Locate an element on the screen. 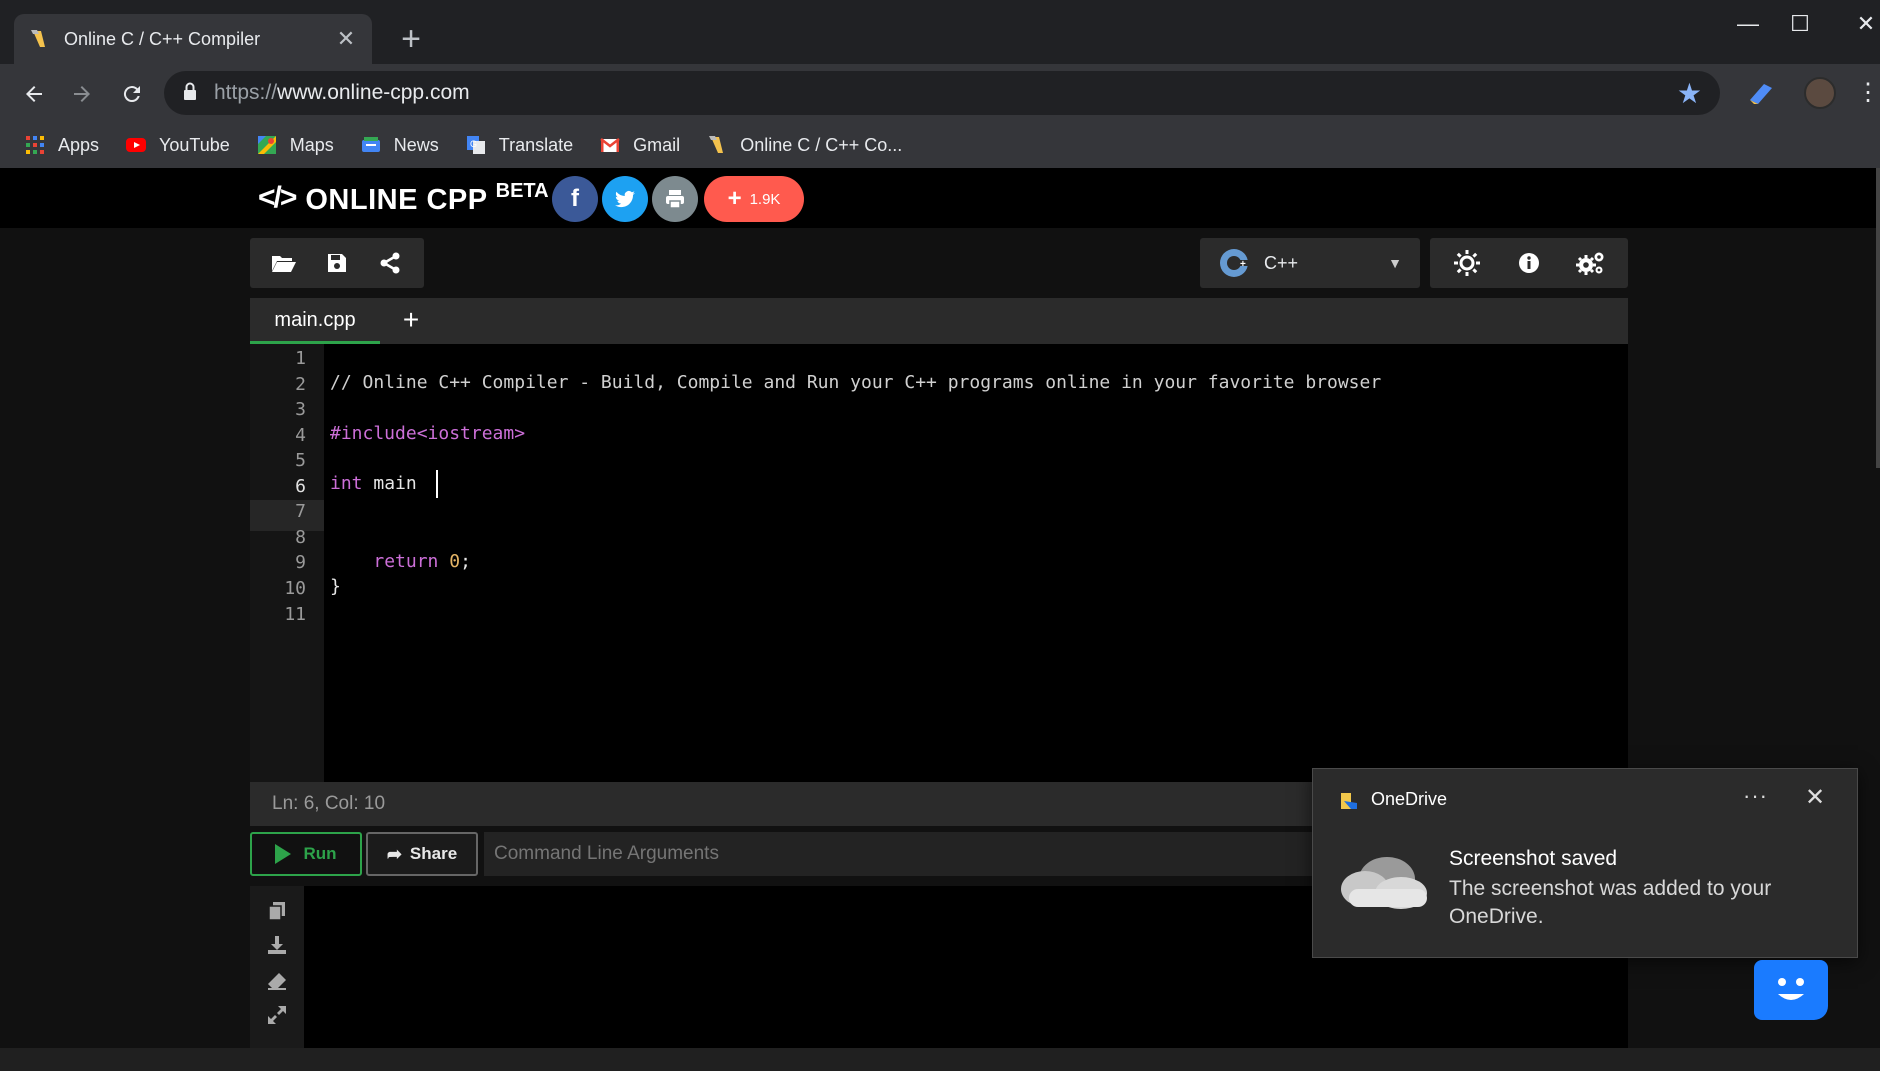 The width and height of the screenshot is (1902, 1071). url-host: www.online-cpp.com is located at coordinates (373, 92).